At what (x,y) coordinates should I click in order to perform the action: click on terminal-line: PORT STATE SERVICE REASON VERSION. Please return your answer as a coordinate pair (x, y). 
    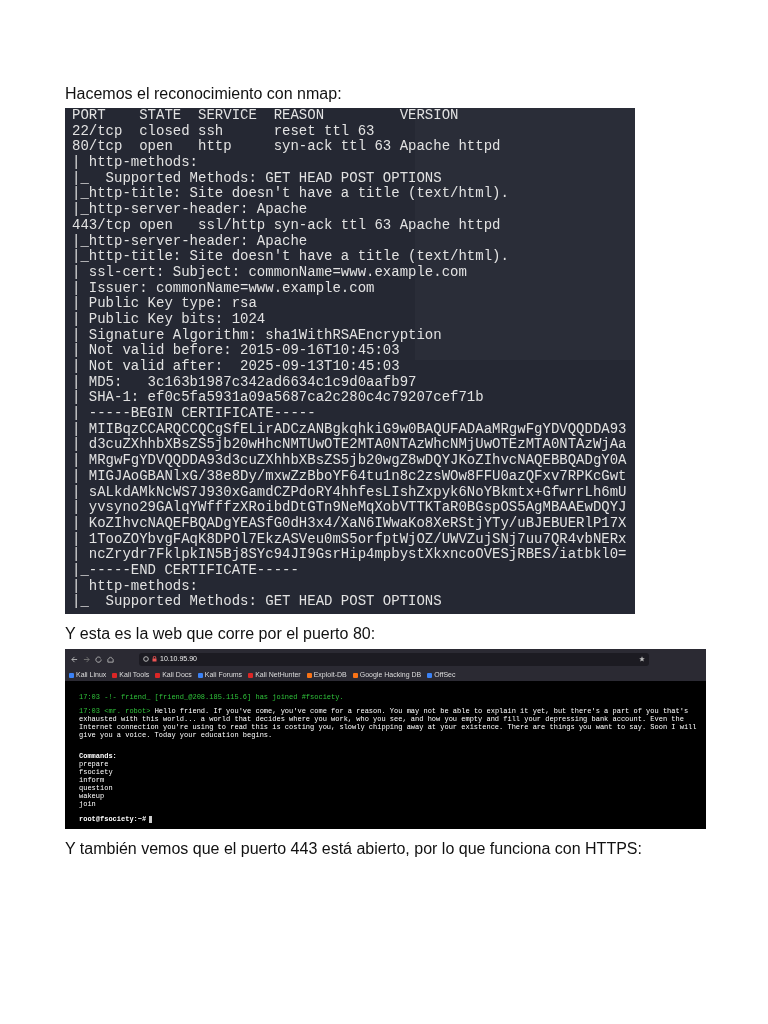
    Looking at the image, I should click on (265, 116).